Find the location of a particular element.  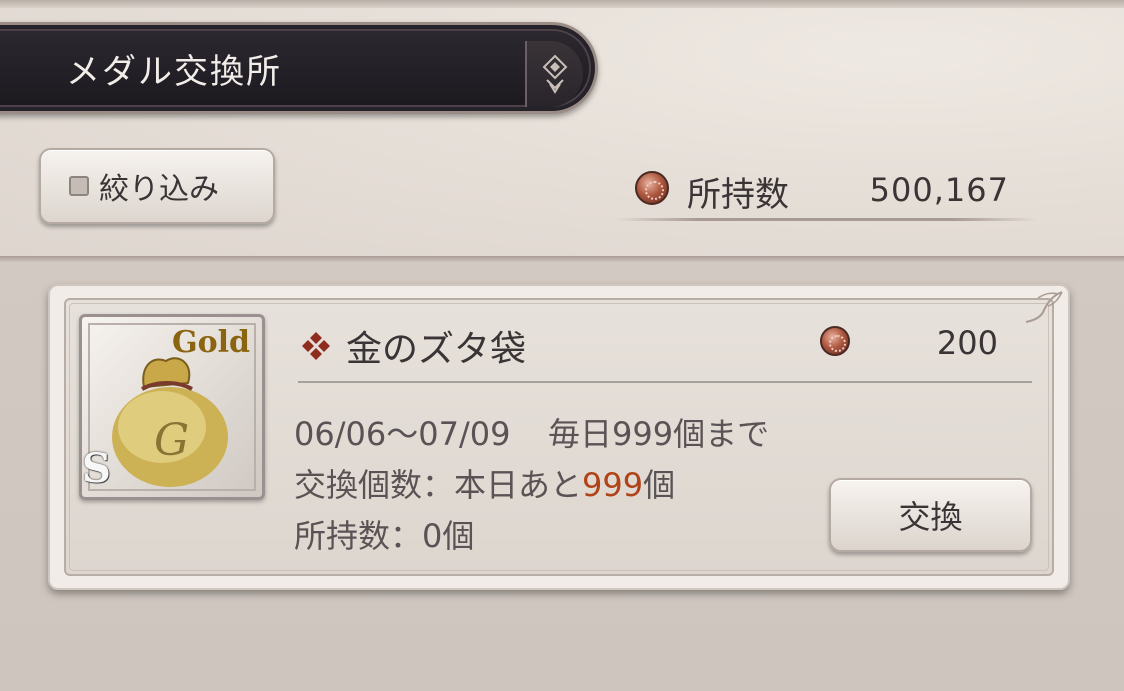

owned-label: 所持数 is located at coordinates (738, 195).